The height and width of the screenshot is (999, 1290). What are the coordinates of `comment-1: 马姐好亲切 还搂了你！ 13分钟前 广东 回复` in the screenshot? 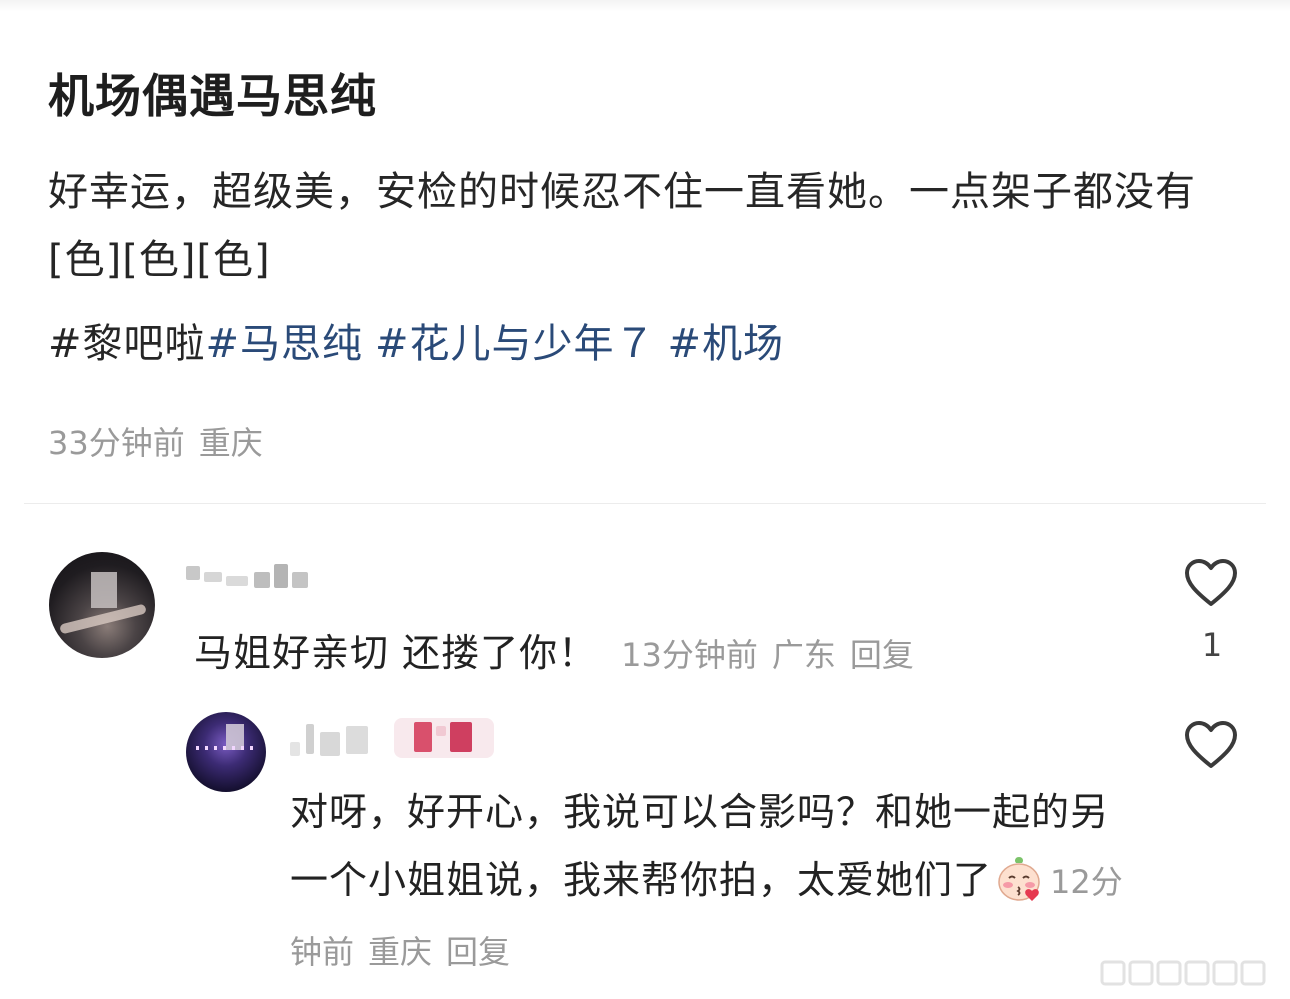 It's located at (554, 649).